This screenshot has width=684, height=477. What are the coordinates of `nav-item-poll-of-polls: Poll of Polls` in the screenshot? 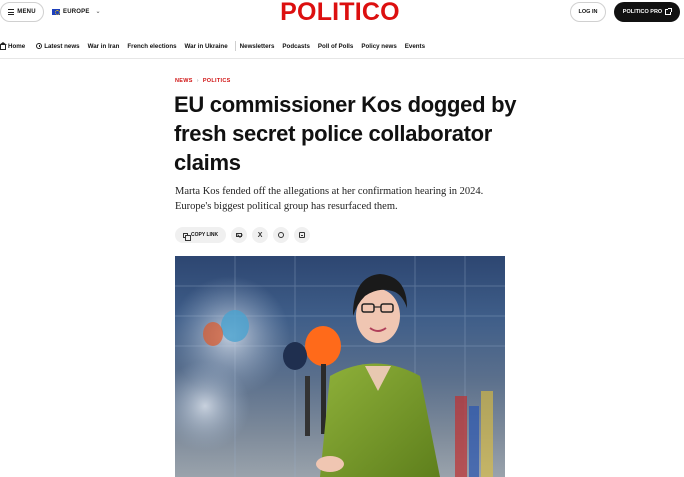 It's located at (335, 46).